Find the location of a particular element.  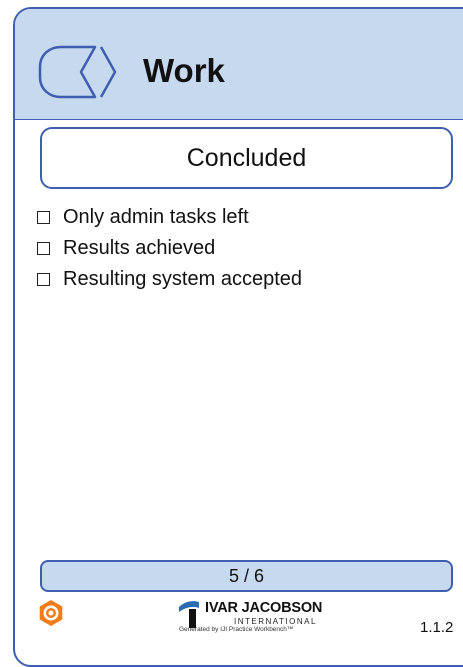

logo-name: IVAR JACOBSON is located at coordinates (264, 608).